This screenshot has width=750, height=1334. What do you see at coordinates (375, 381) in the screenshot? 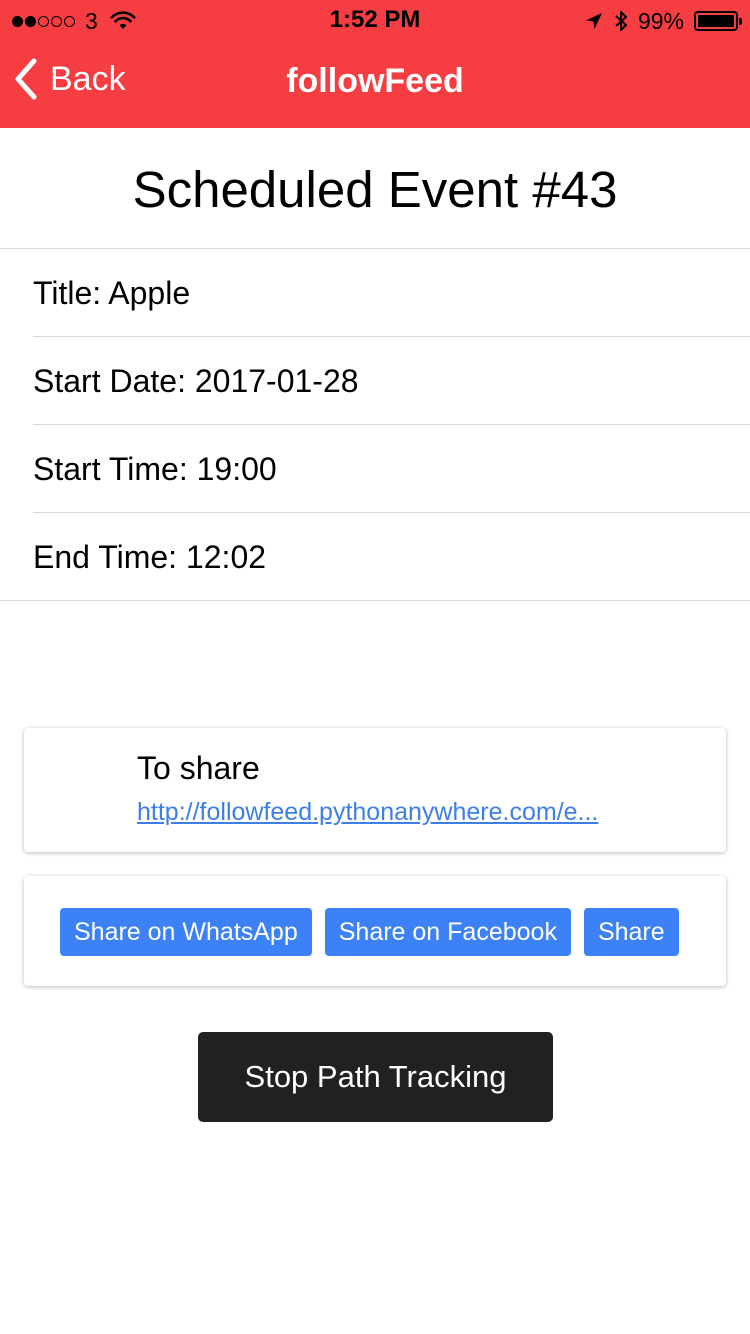
I see `detail-row-start-date: Start Date: 2017-01-28` at bounding box center [375, 381].